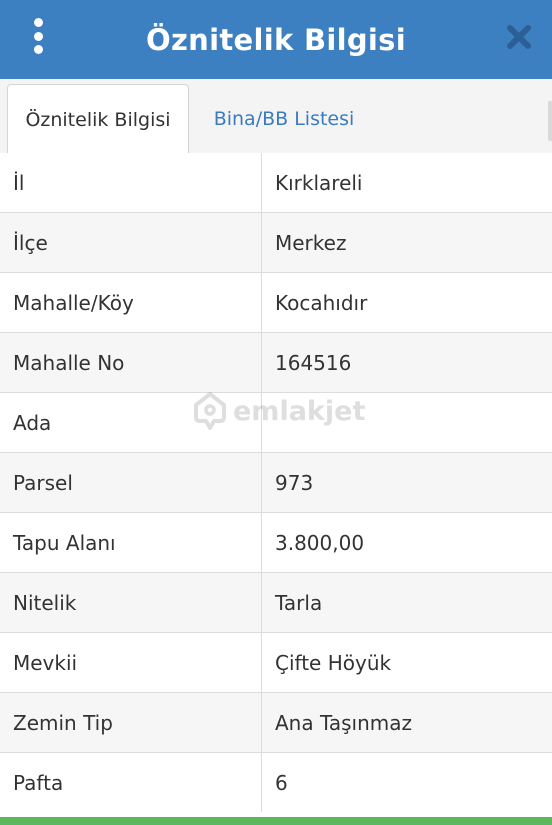  Describe the element at coordinates (406, 362) in the screenshot. I see `attribute-value: 164516` at that location.